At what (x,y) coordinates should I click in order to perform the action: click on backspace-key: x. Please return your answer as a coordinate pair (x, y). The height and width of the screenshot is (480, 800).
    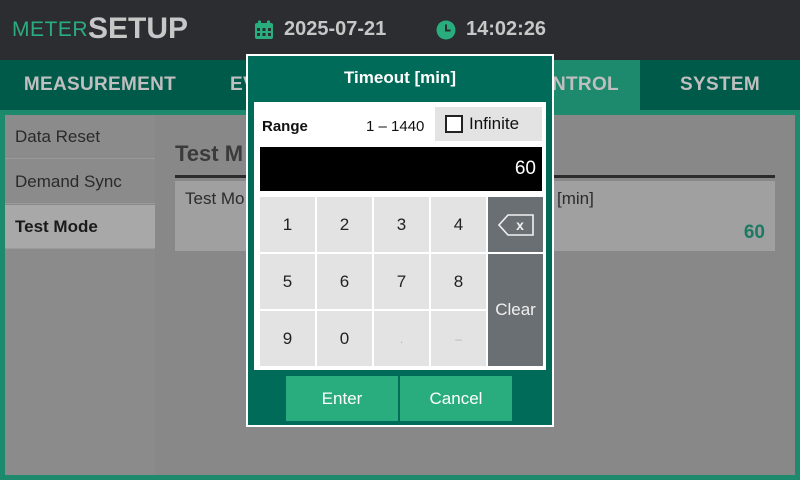
    Looking at the image, I should click on (515, 224).